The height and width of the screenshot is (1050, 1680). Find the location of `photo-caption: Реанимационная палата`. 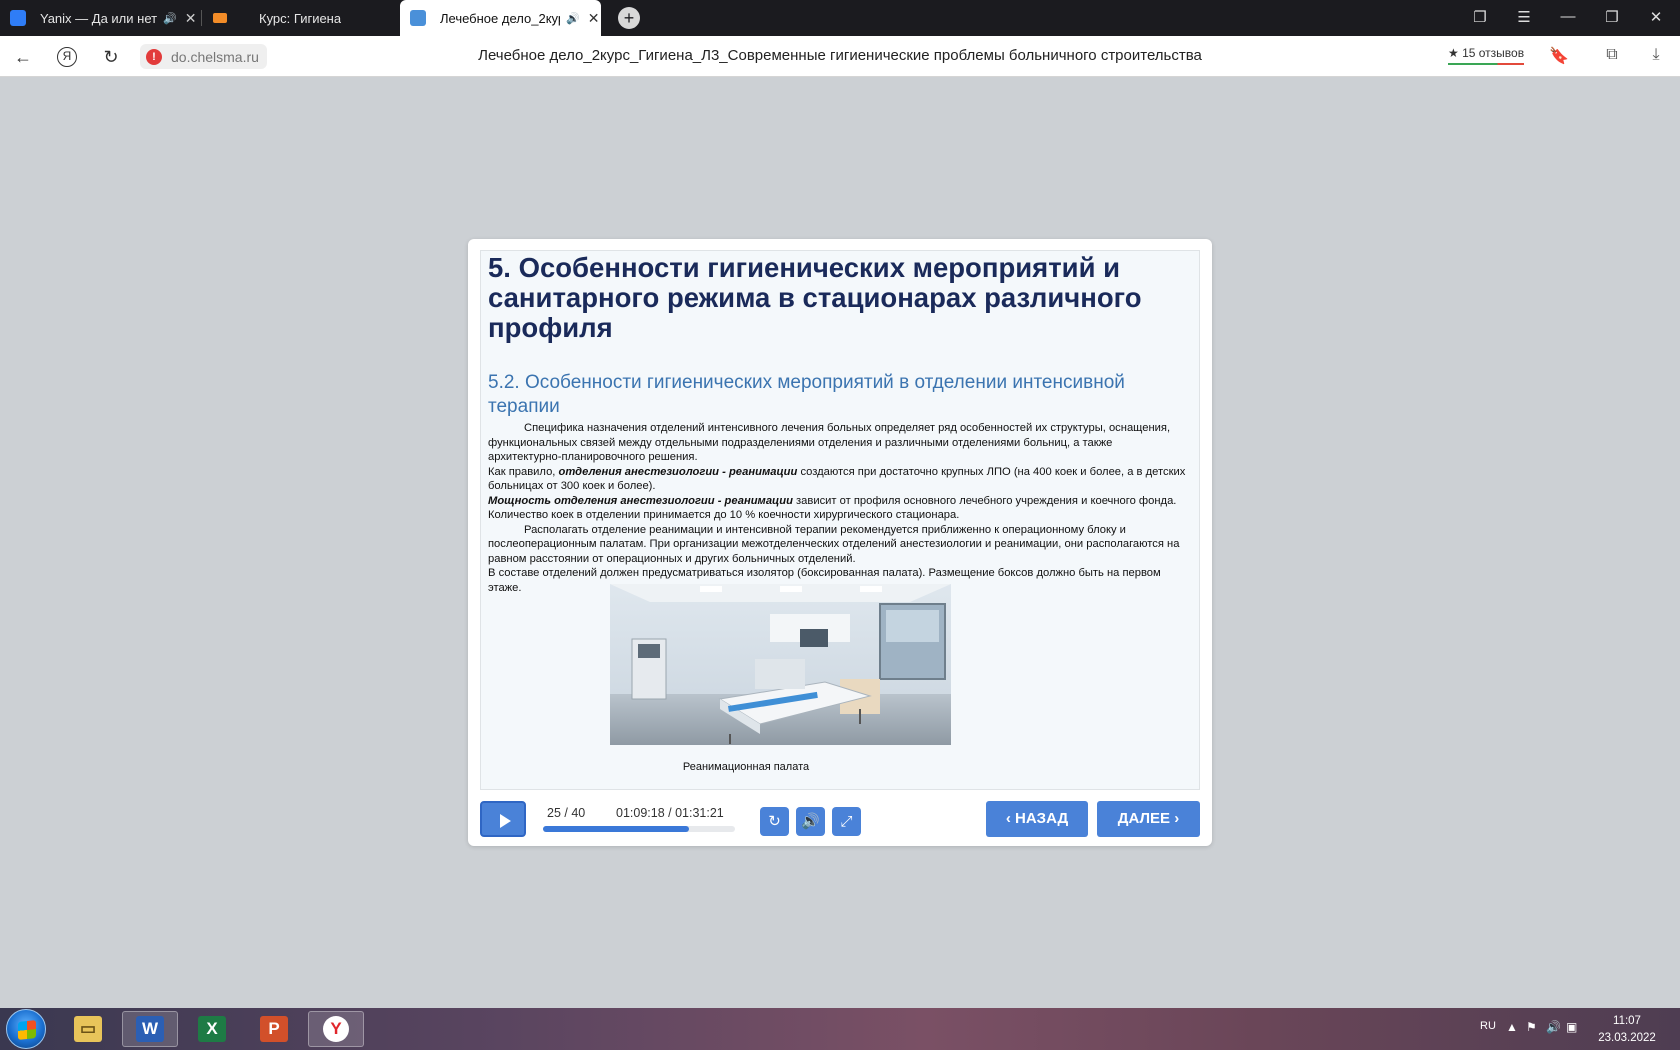

photo-caption: Реанимационная палата is located at coordinates (746, 767).